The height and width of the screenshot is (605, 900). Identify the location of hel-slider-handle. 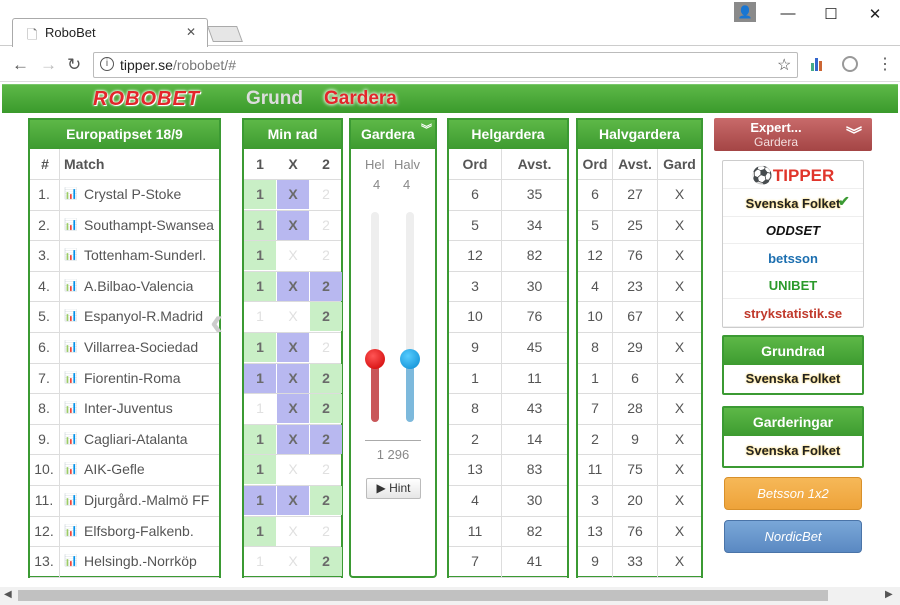
(375, 359).